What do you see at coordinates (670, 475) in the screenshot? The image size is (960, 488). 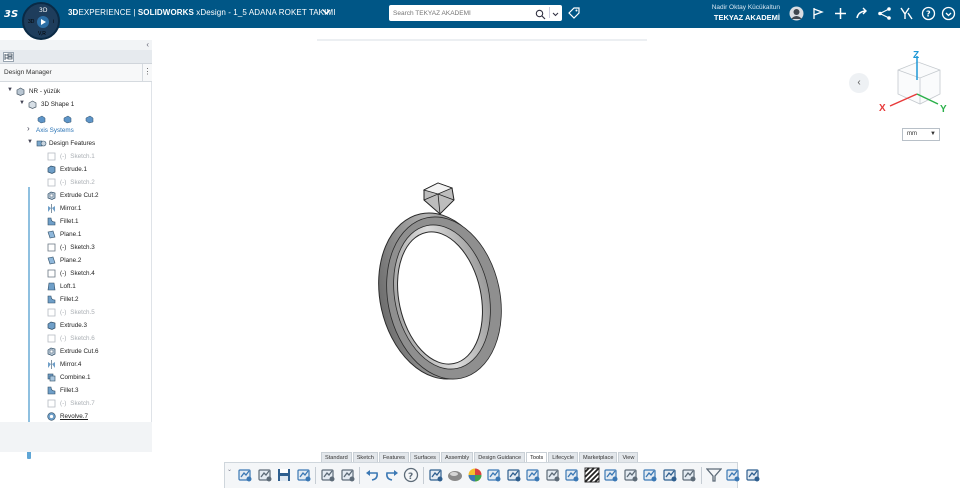 I see `mass-icon` at bounding box center [670, 475].